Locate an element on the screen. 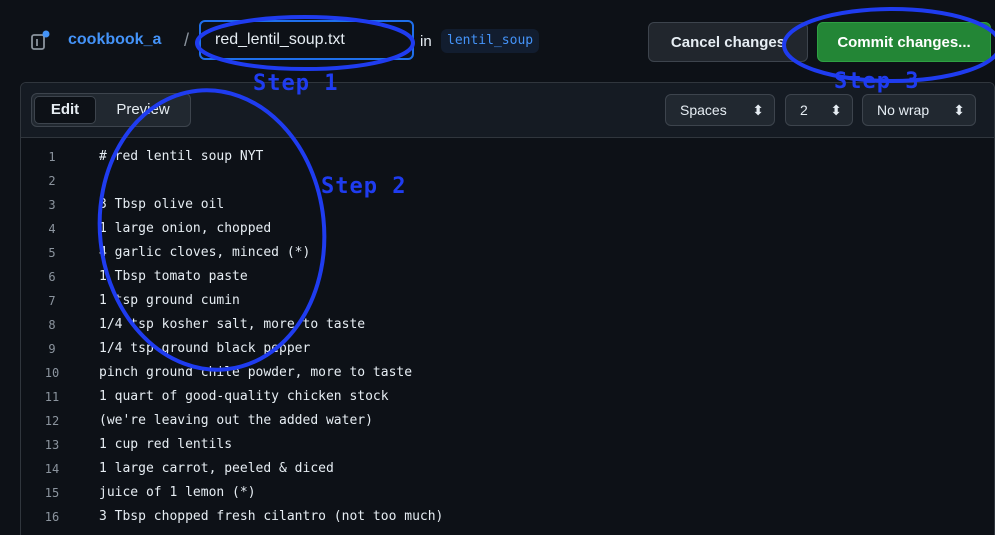 Image resolution: width=995 pixels, height=535 pixels. line-text: 4 garlic cloves, minced (*) is located at coordinates (205, 252).